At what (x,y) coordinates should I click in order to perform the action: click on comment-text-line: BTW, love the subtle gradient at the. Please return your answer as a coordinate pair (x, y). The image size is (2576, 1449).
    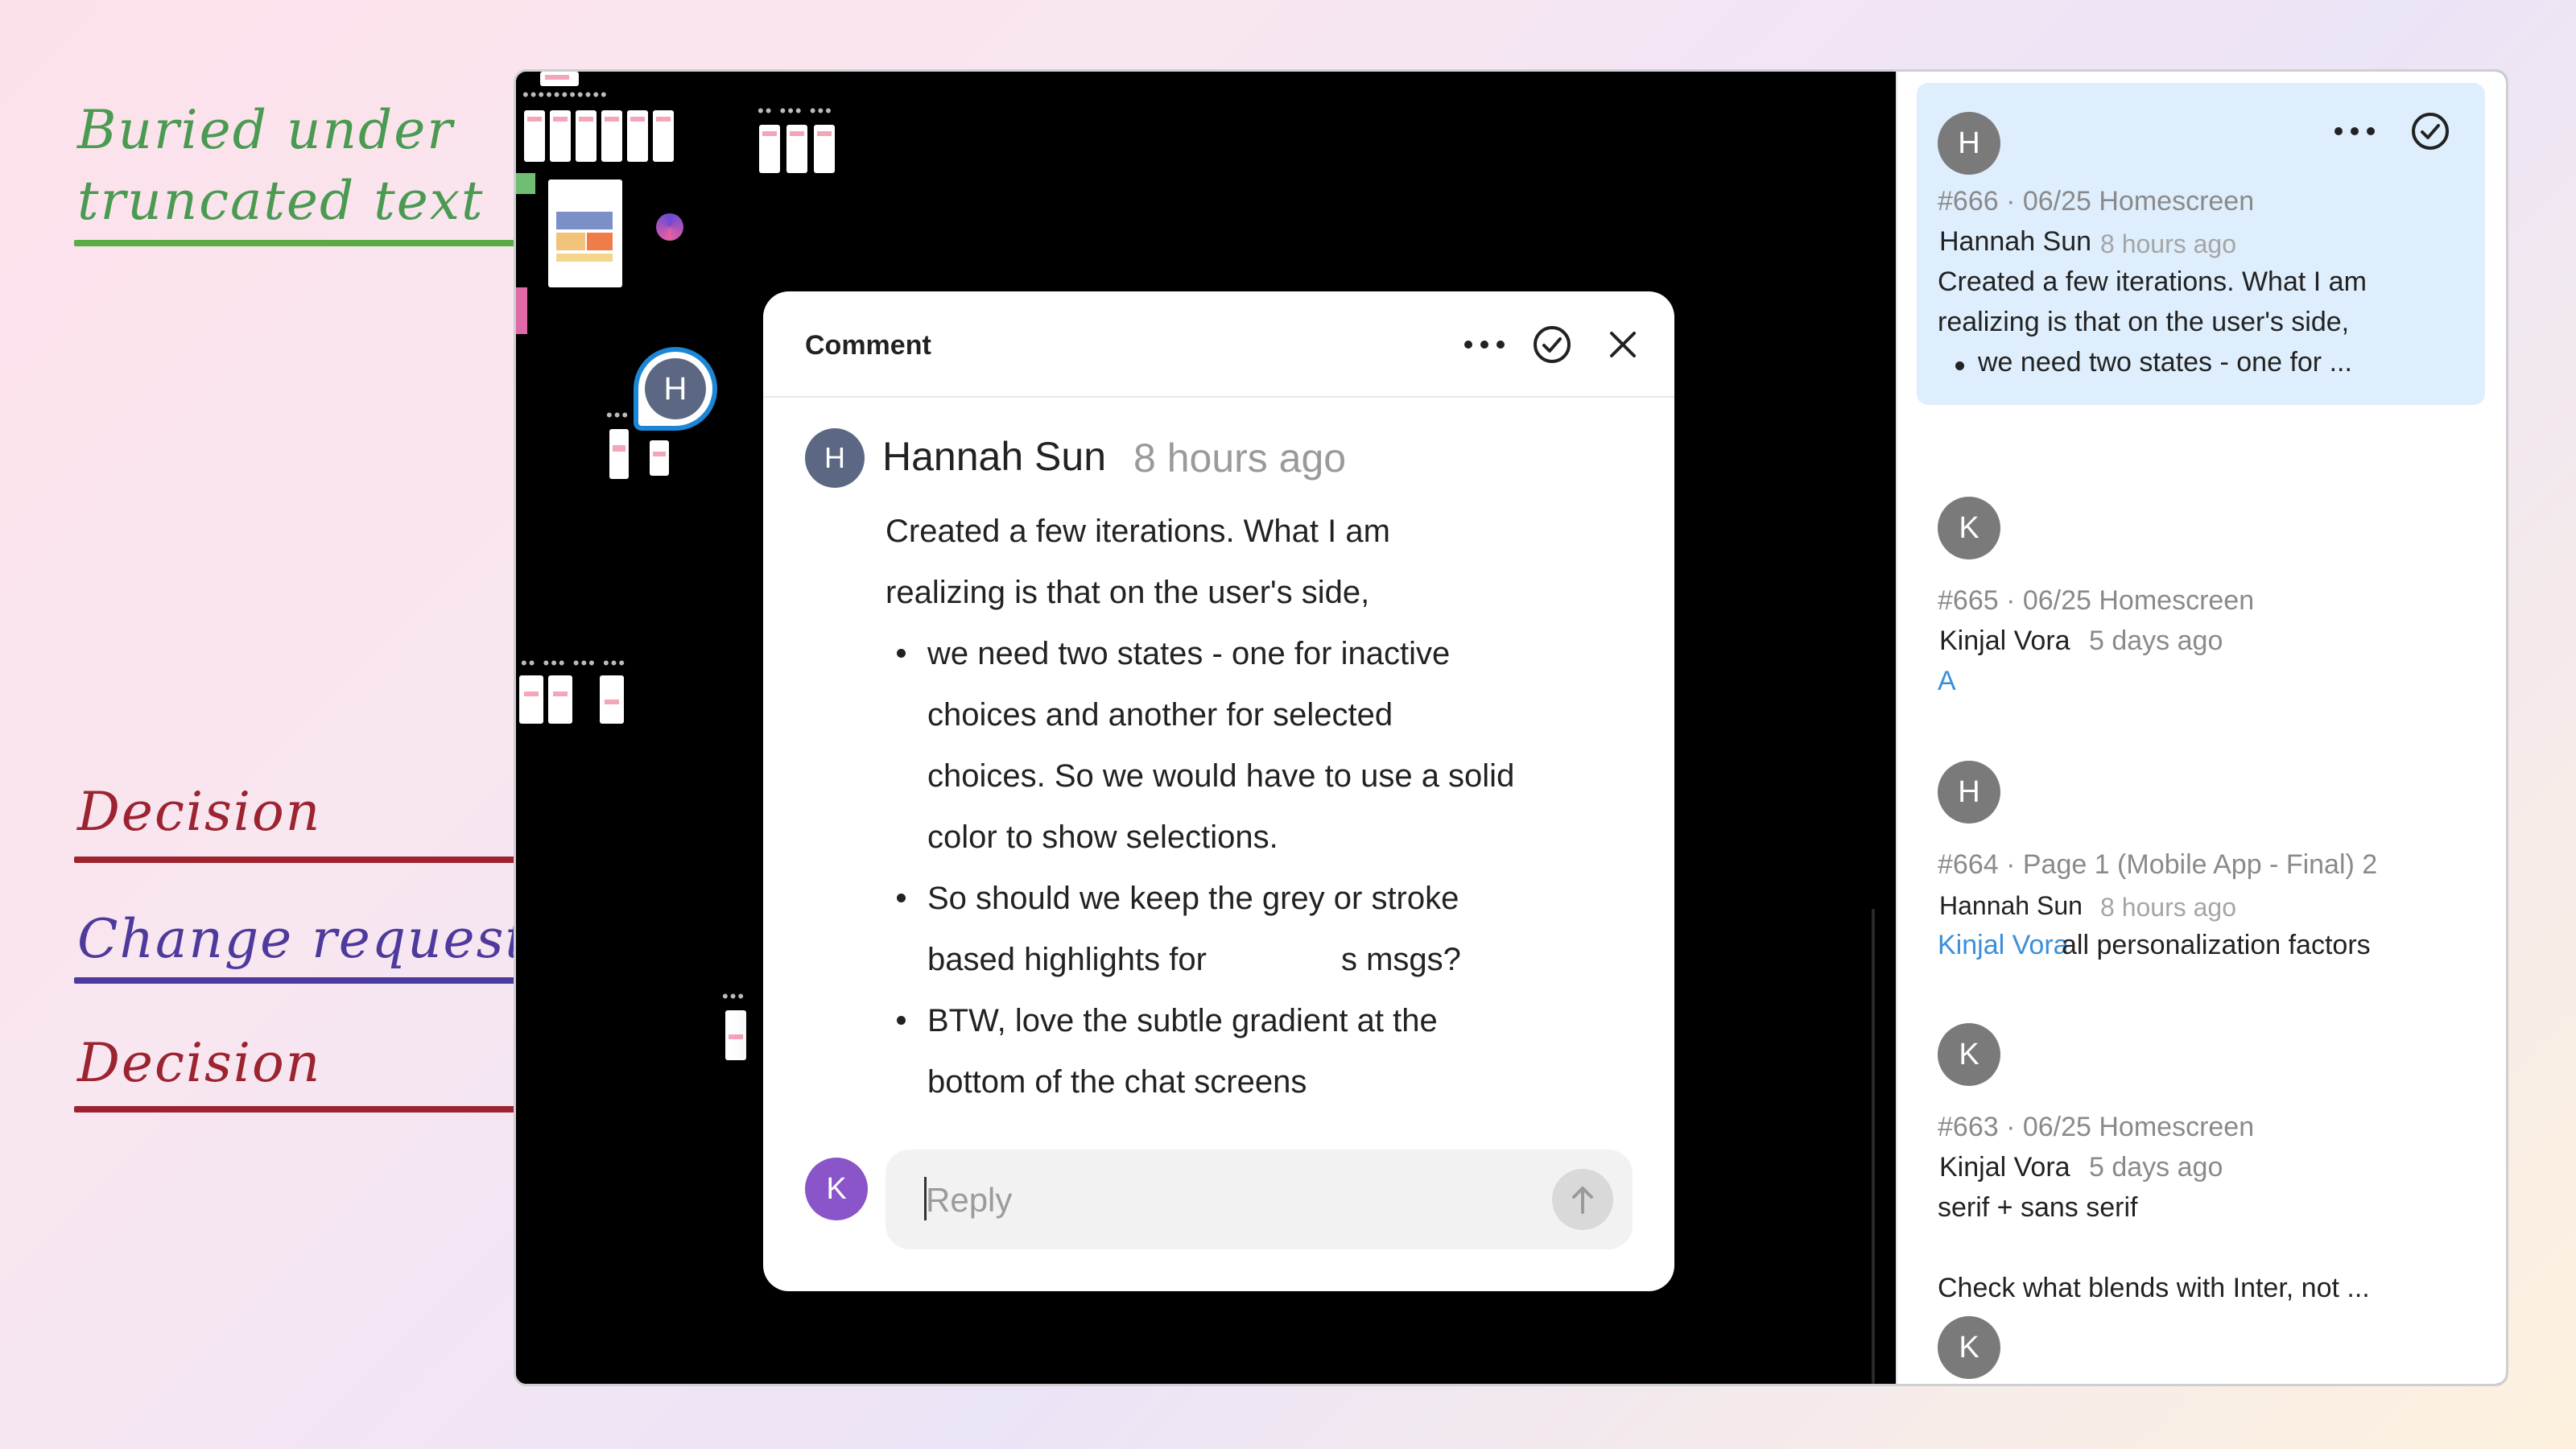
    Looking at the image, I should click on (1182, 1020).